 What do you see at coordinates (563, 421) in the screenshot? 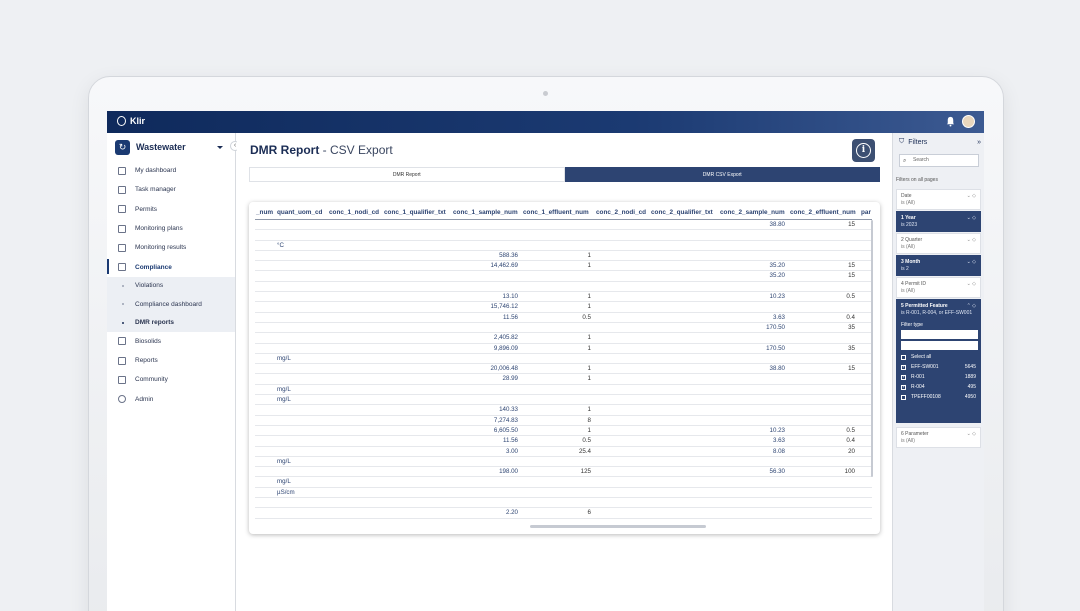
I see `table-row: 7,274.83 8` at bounding box center [563, 421].